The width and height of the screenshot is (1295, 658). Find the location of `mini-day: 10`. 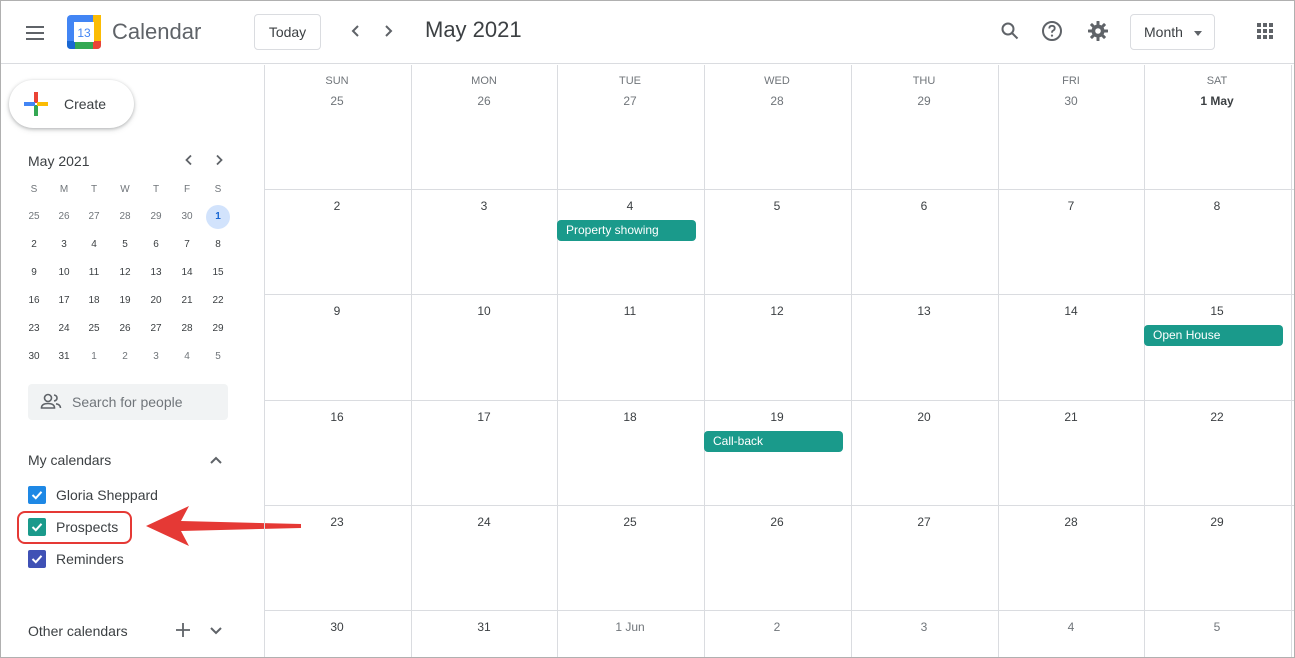

mini-day: 10 is located at coordinates (64, 273).